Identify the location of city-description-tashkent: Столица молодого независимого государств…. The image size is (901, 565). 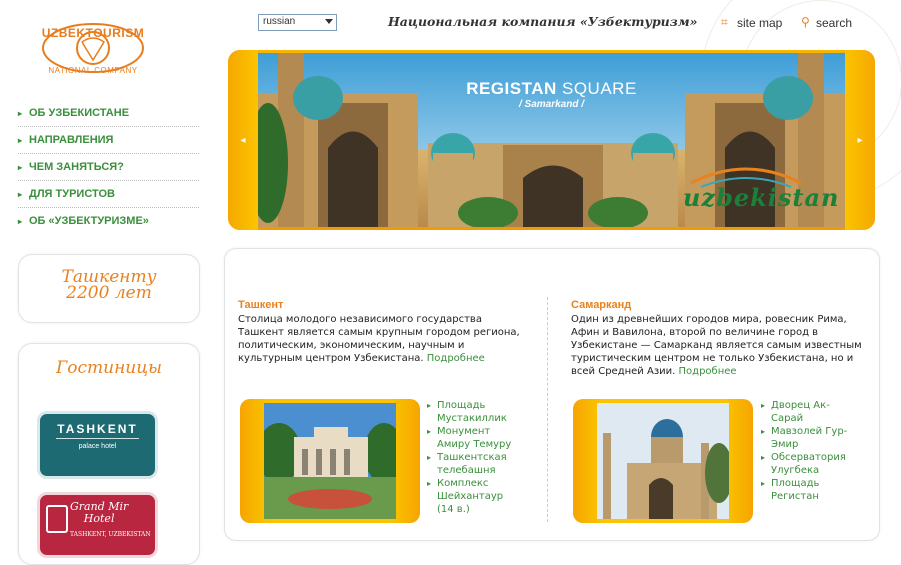
(383, 339).